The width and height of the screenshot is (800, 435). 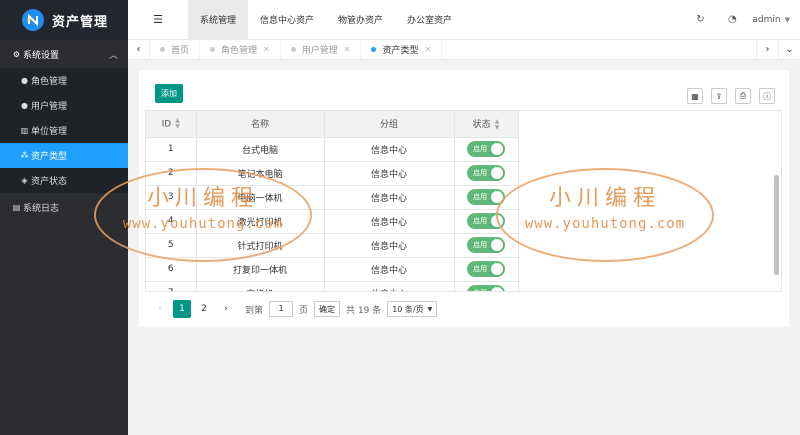 What do you see at coordinates (113, 55) in the screenshot?
I see `chevron-up-icon: ︿` at bounding box center [113, 55].